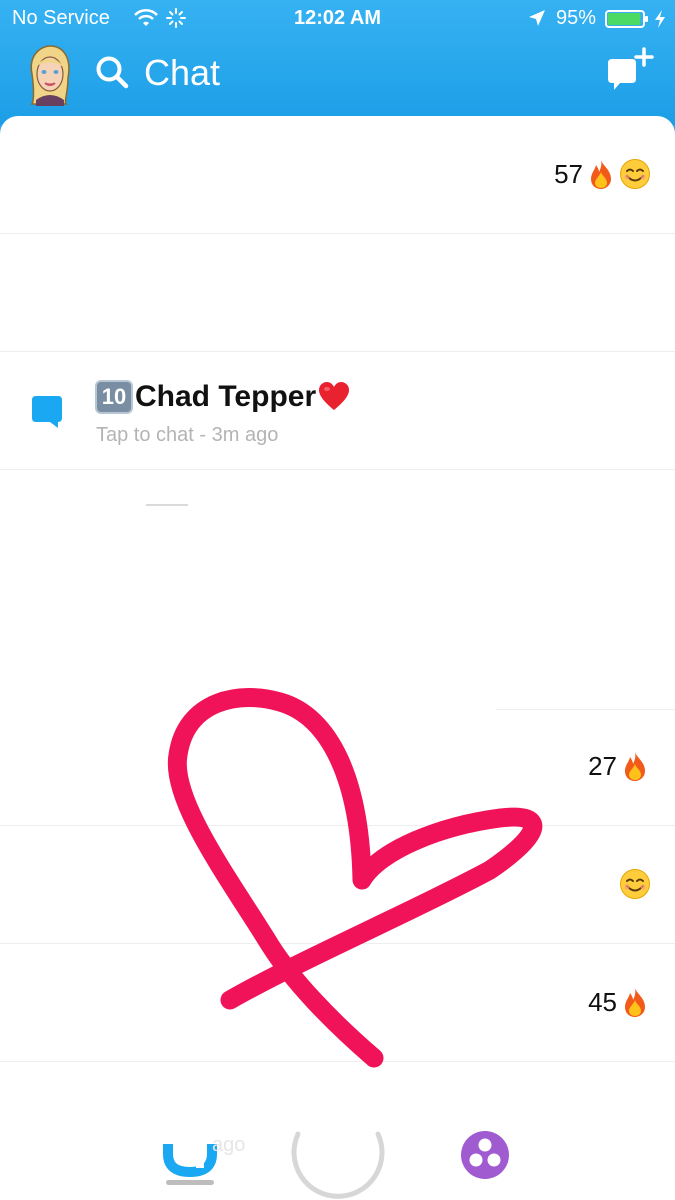 The width and height of the screenshot is (675, 1200). I want to click on location-arrow-icon, so click(537, 18).